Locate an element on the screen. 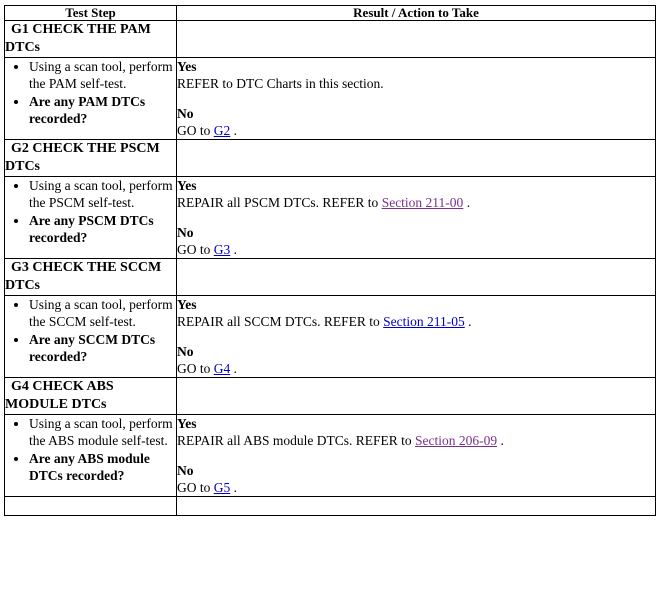 The image size is (660, 615). reference-link: G2 is located at coordinates (222, 130).